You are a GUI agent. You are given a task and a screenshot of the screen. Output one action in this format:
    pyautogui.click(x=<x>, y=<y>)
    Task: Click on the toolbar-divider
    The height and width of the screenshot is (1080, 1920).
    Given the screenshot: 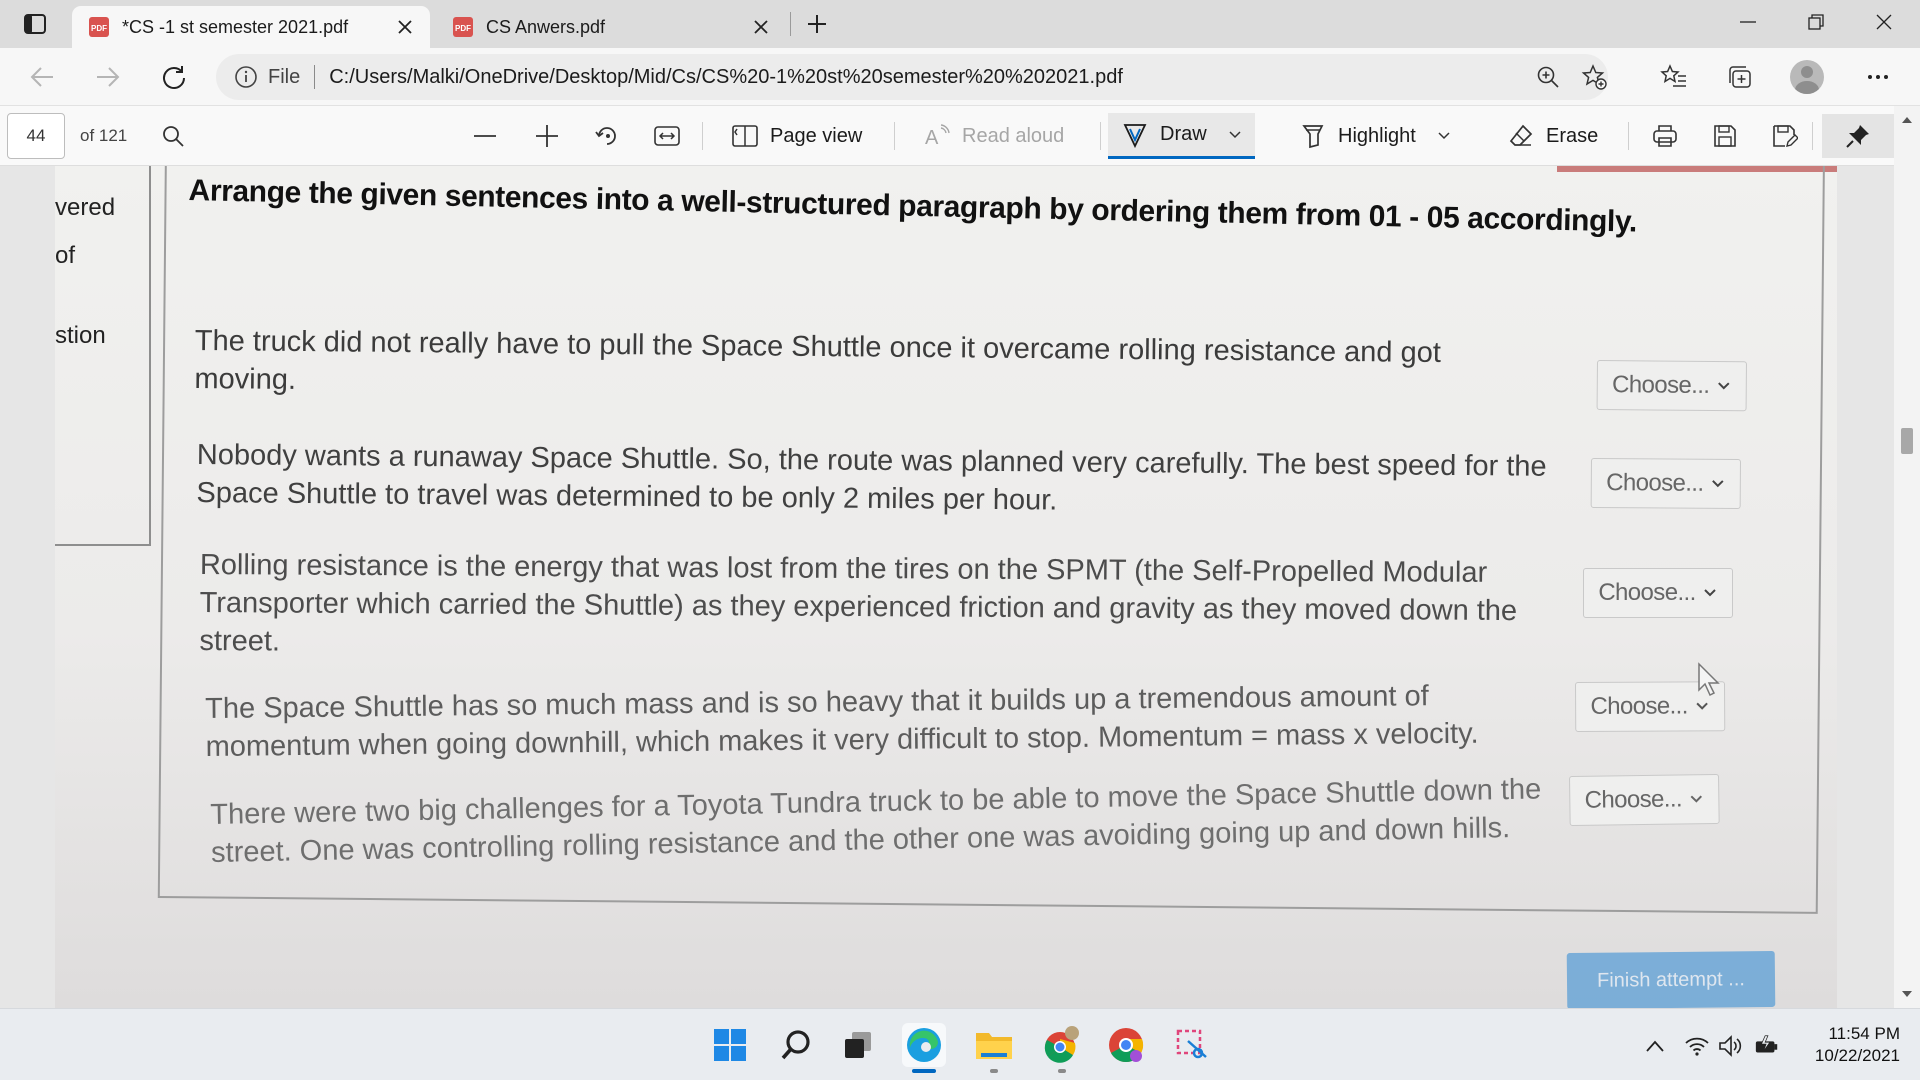 What is the action you would take?
    pyautogui.click(x=702, y=136)
    